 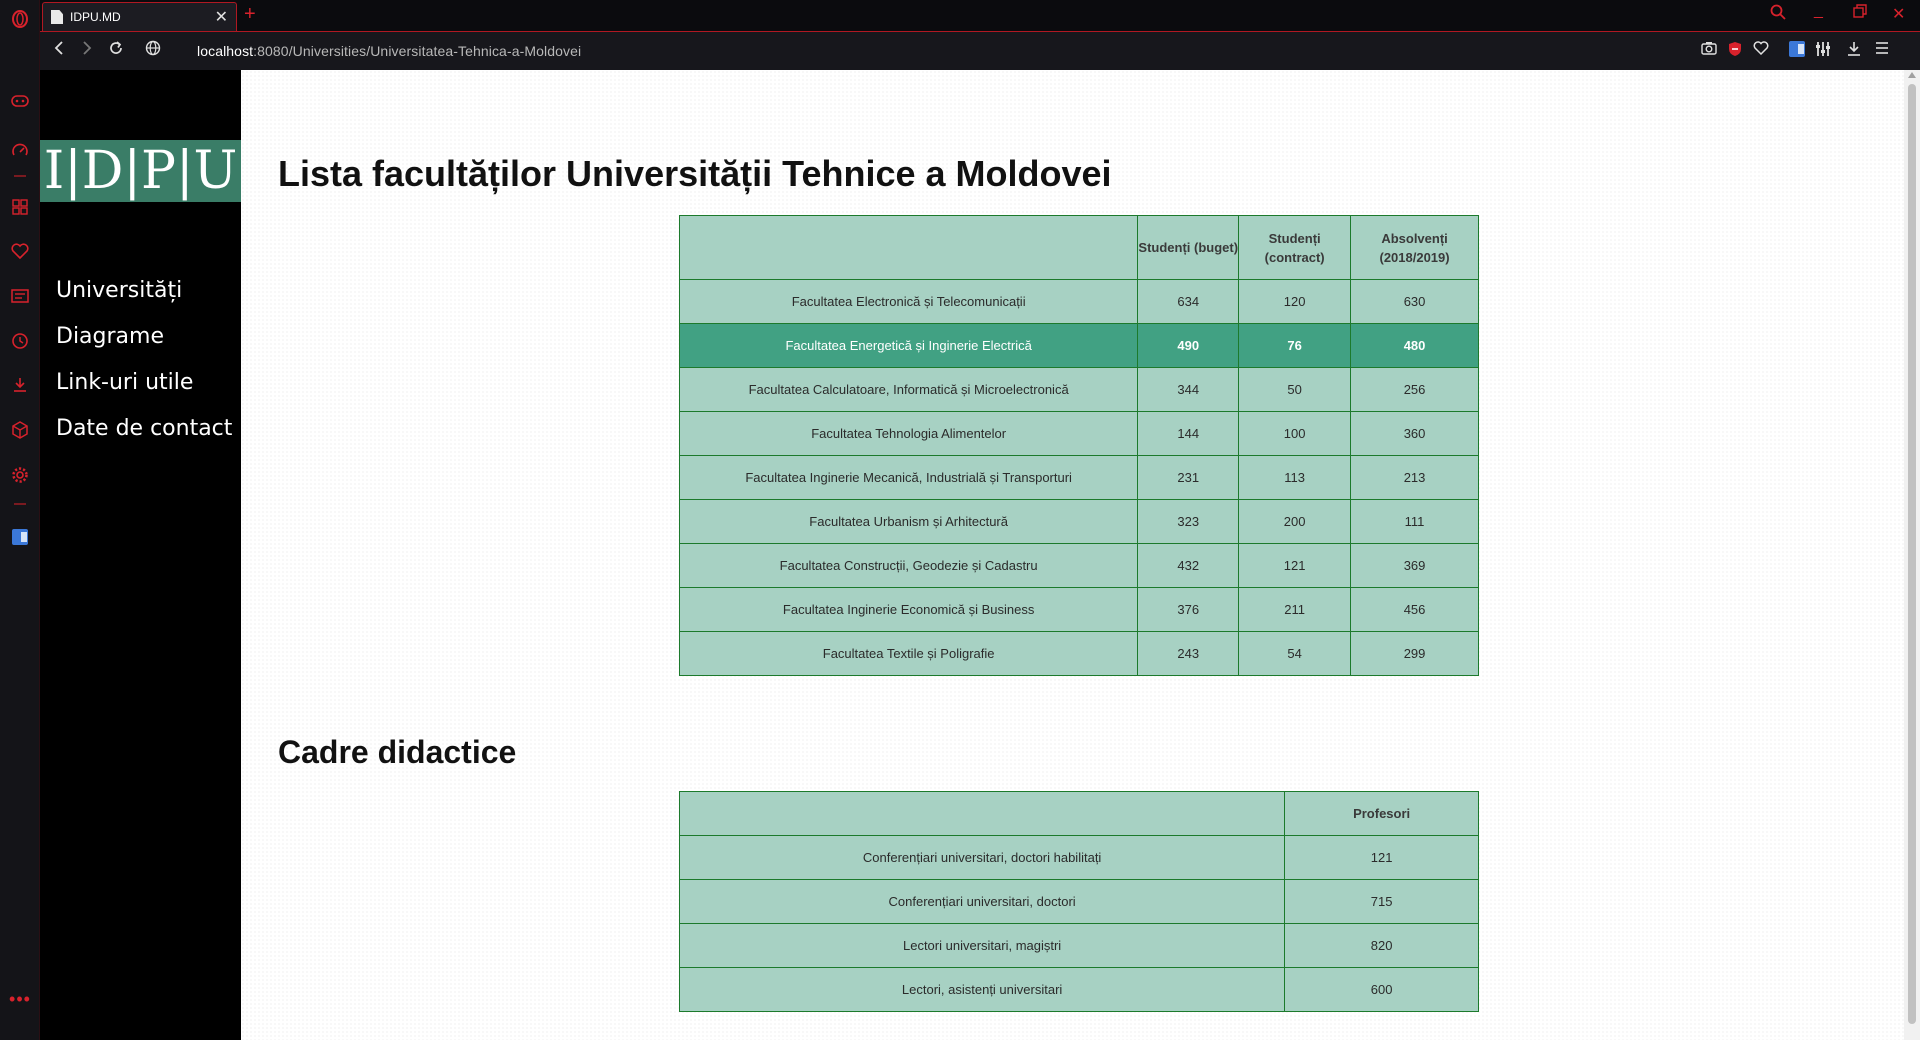 What do you see at coordinates (1414, 301) in the screenshot?
I see `absolventi: 630` at bounding box center [1414, 301].